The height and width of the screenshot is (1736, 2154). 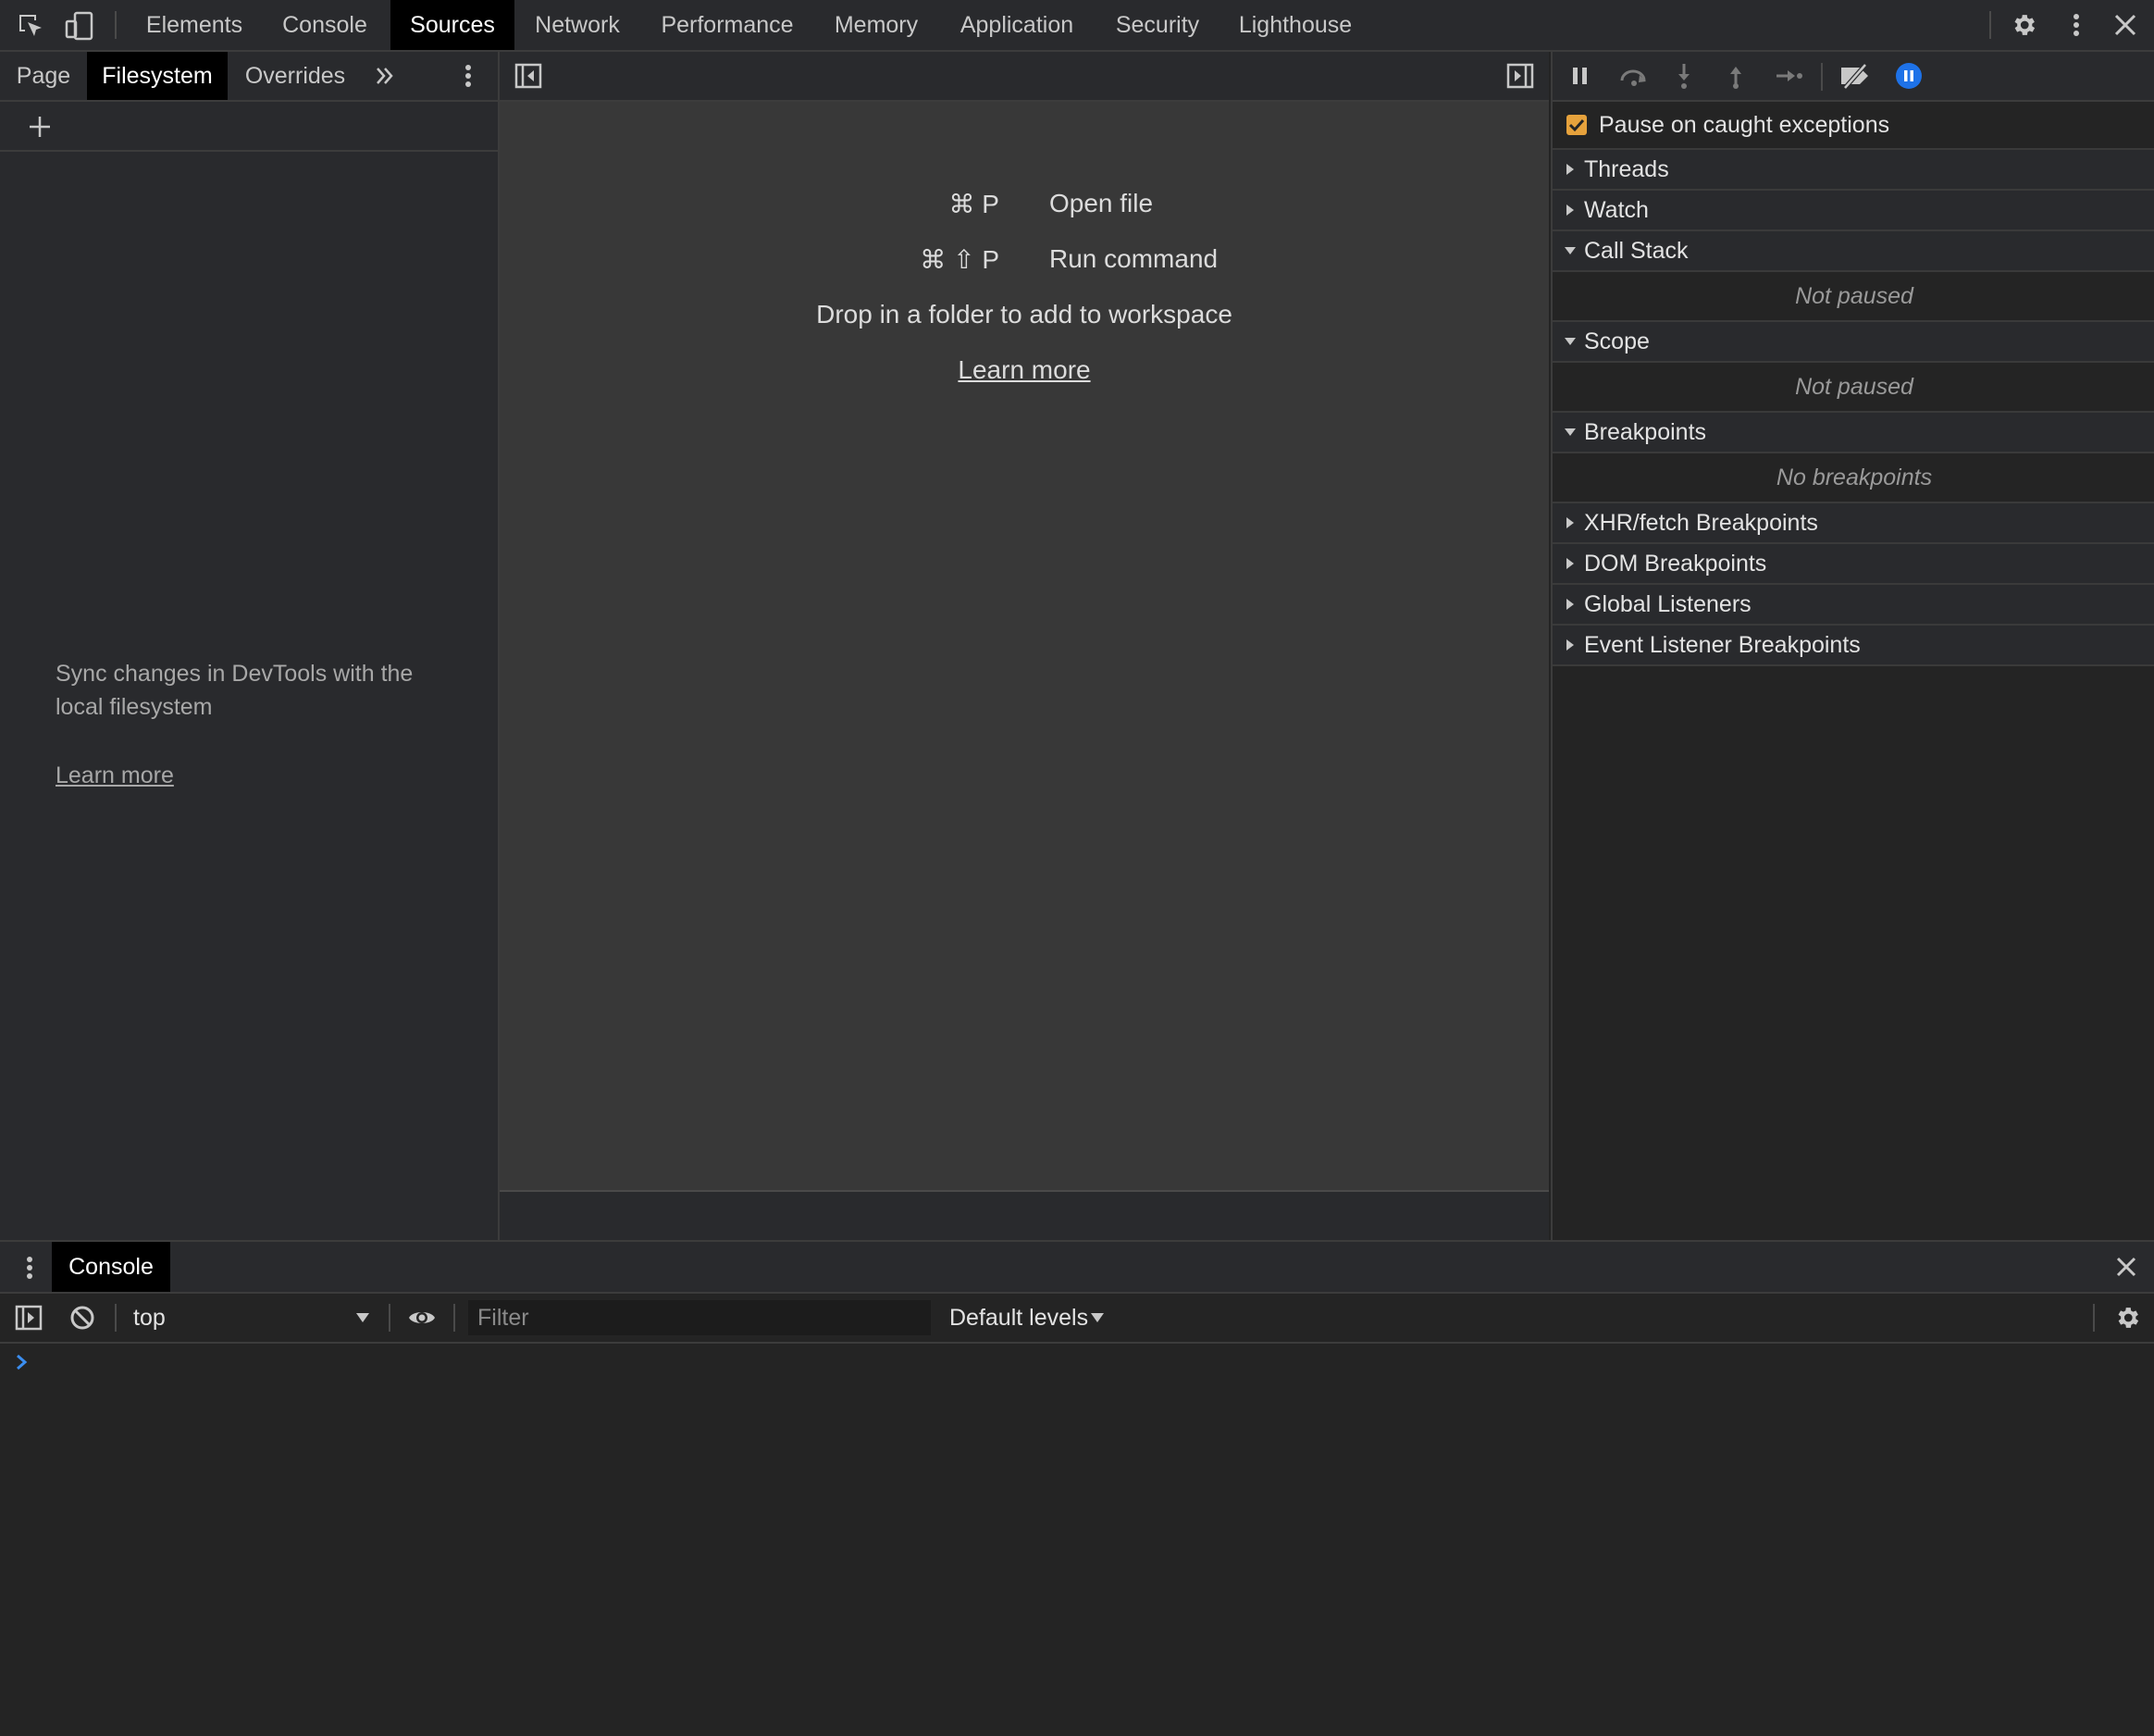 I want to click on tab-overrides: Overrides, so click(x=295, y=76).